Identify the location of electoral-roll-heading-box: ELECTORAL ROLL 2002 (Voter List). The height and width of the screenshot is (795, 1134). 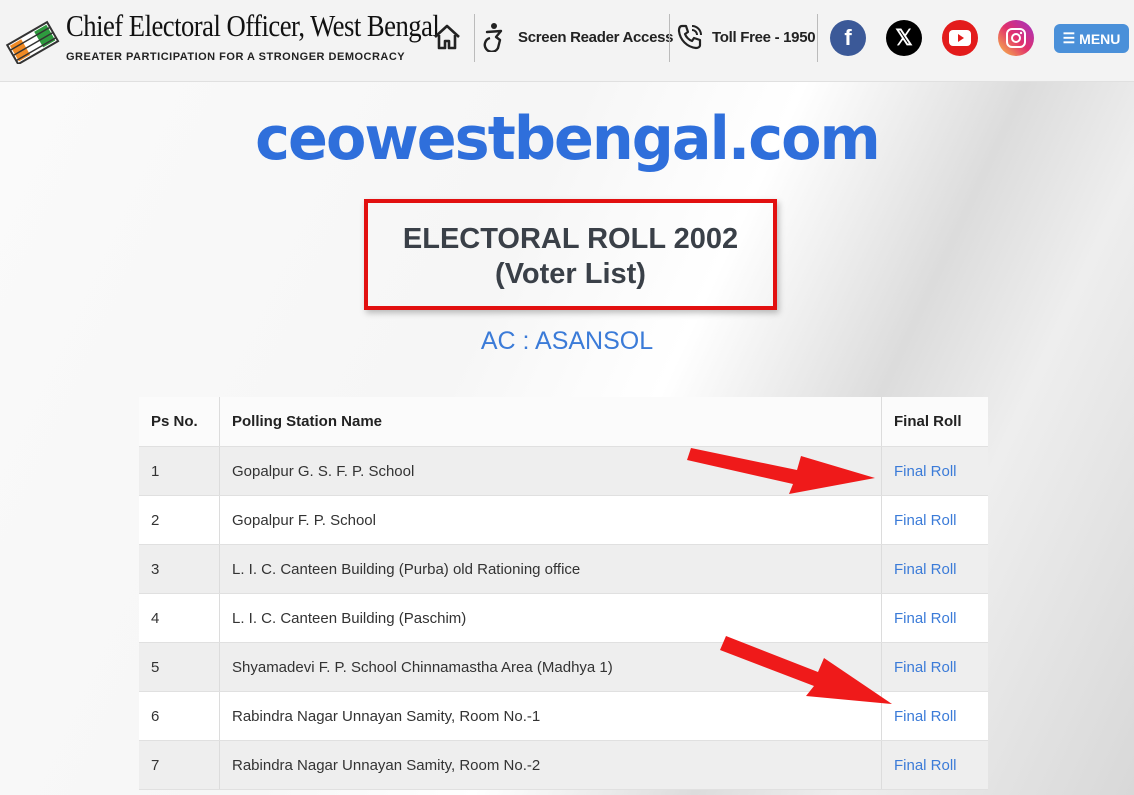
(570, 254).